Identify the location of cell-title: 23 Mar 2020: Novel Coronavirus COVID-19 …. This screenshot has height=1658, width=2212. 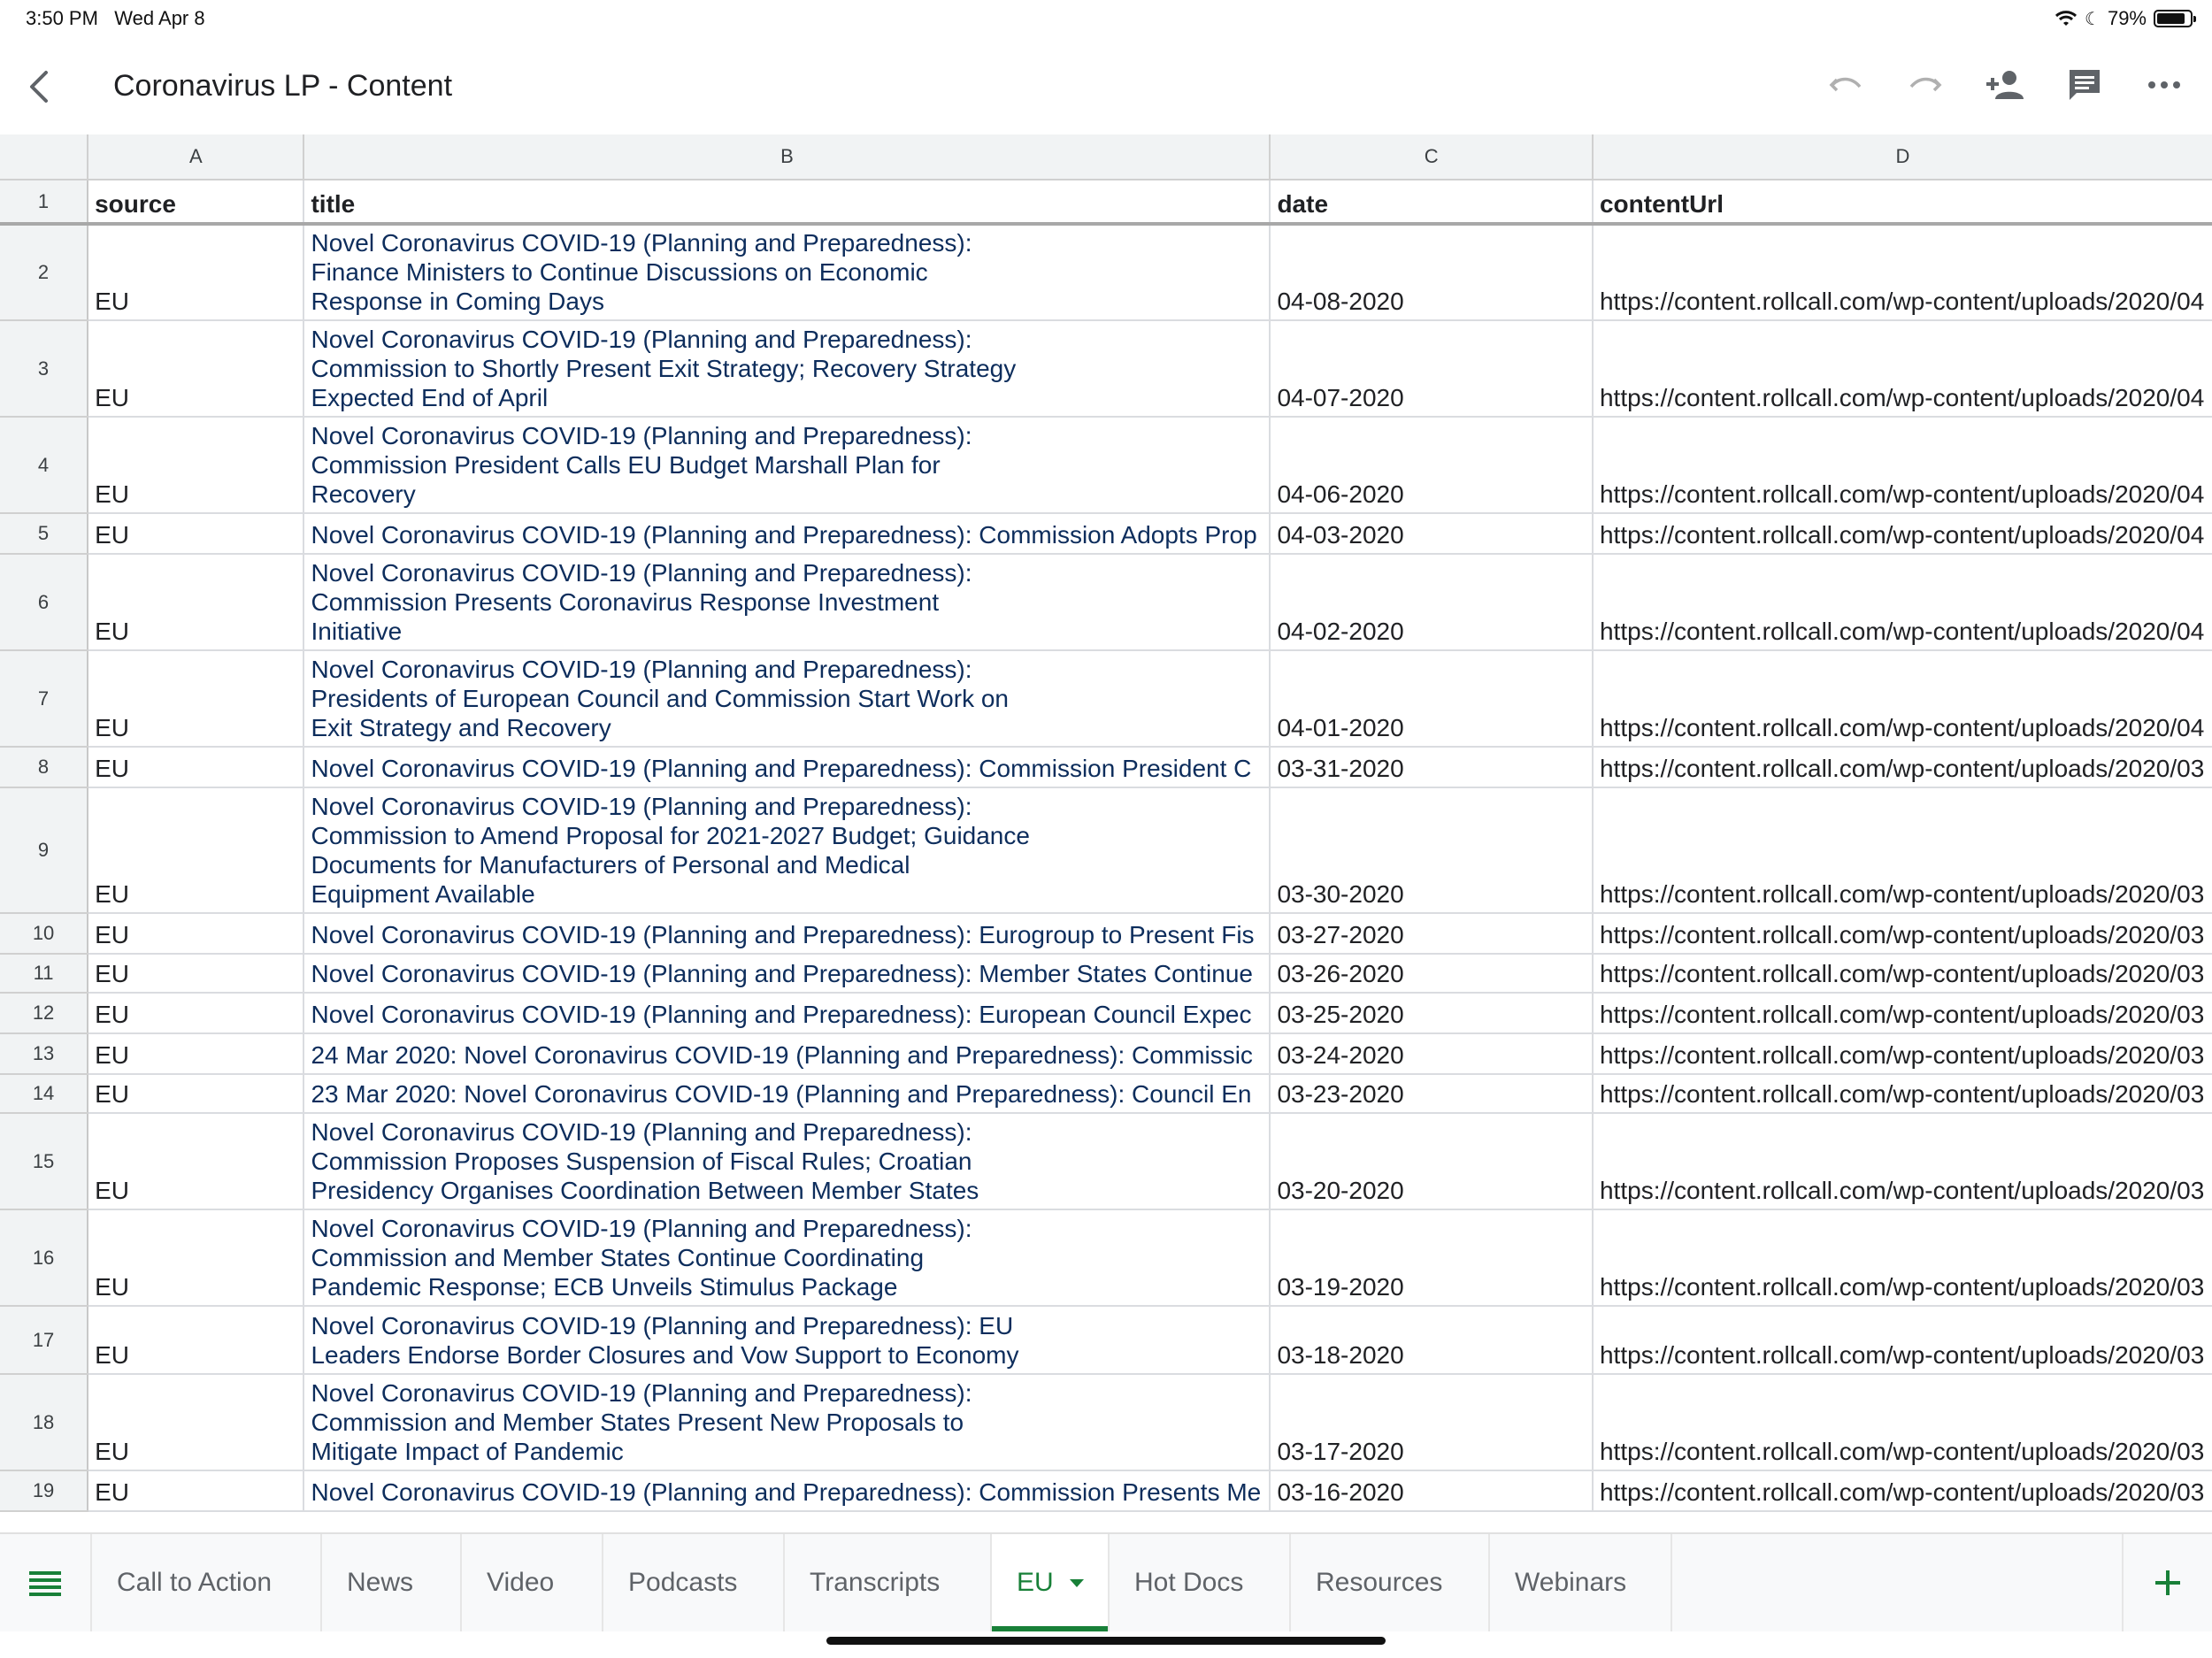
(787, 1094).